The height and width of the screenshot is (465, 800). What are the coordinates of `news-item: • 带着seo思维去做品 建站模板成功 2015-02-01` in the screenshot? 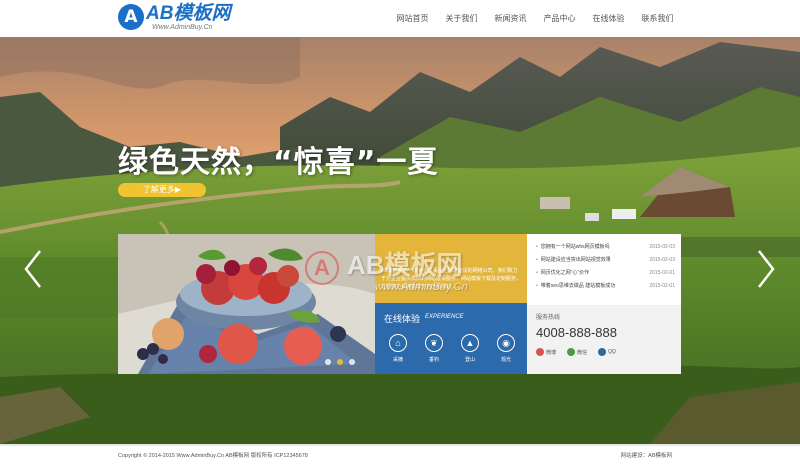 It's located at (605, 286).